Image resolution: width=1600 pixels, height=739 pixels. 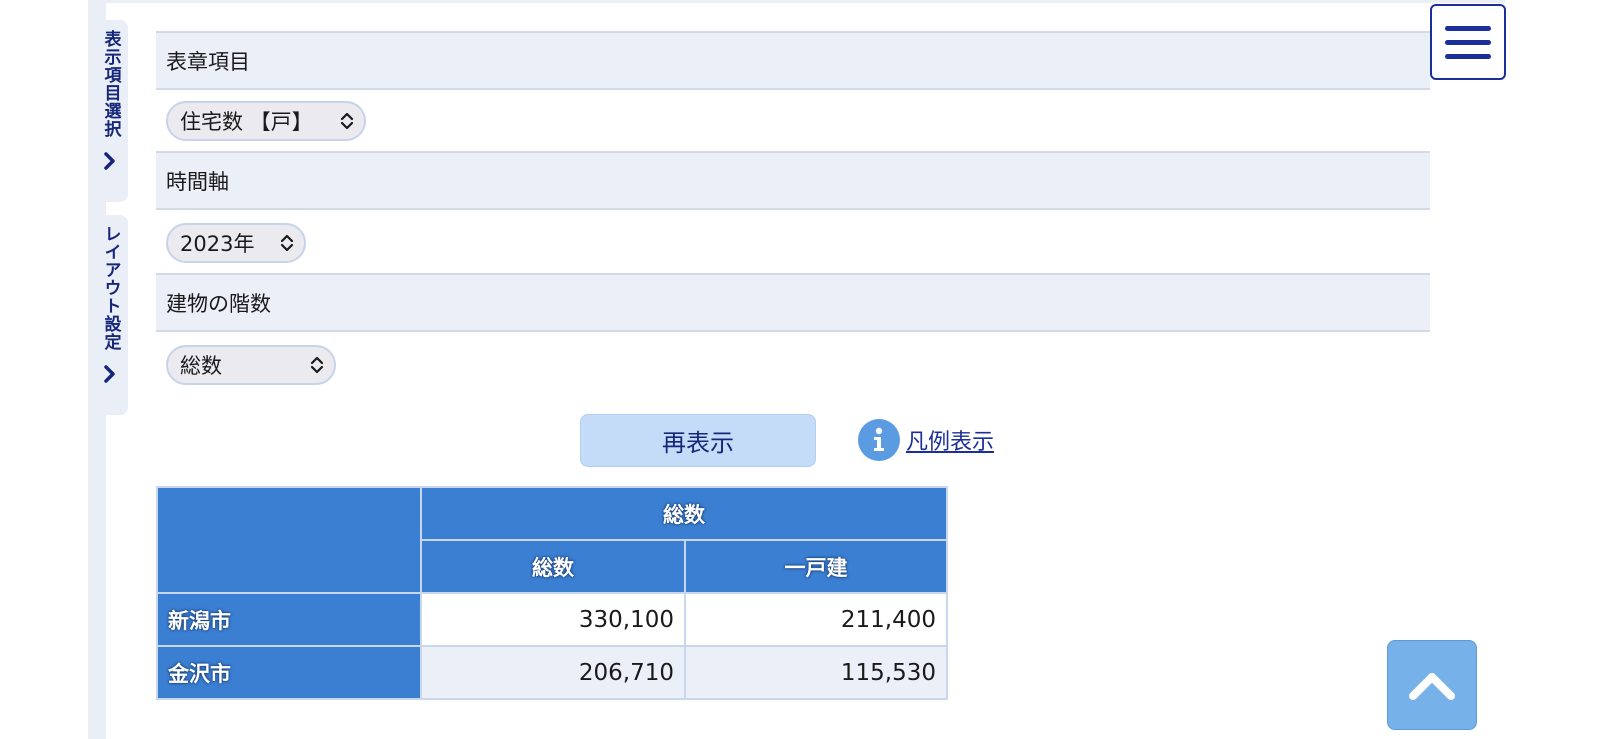 What do you see at coordinates (218, 303) in the screenshot?
I see `filter-label: 建物の階数` at bounding box center [218, 303].